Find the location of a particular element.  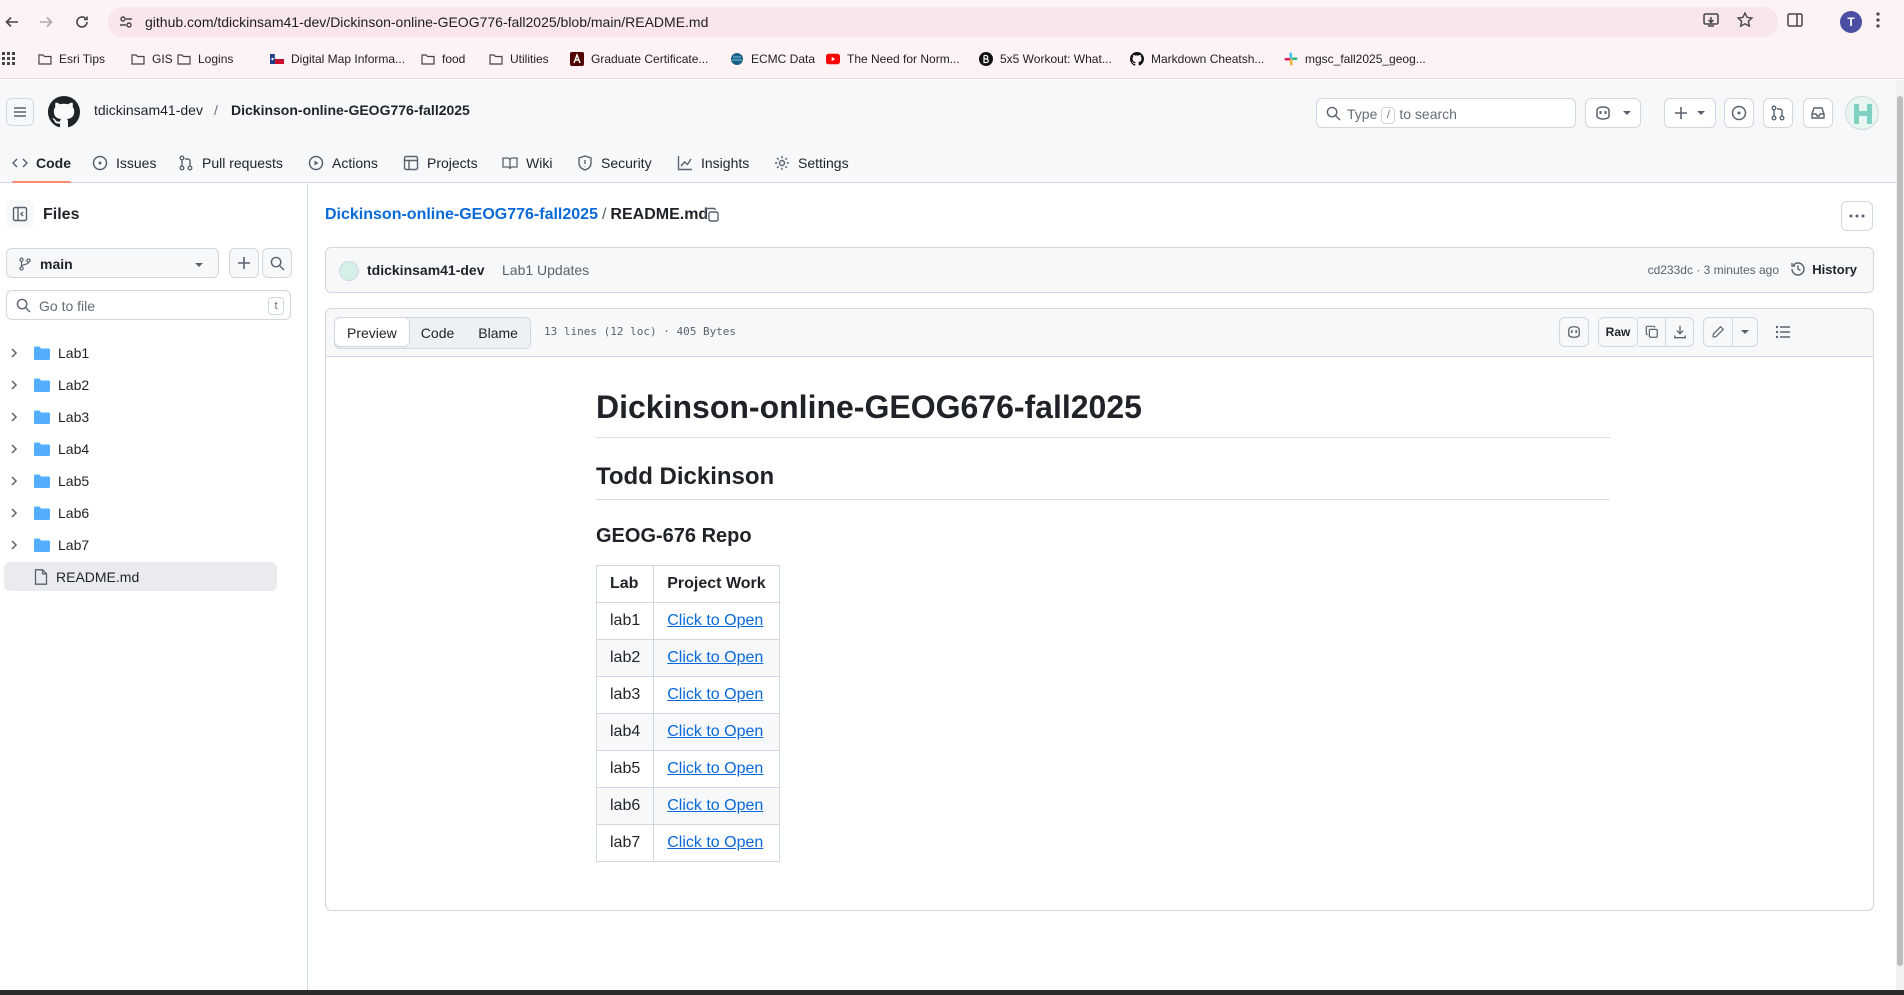

edit-button is located at coordinates (1718, 332).